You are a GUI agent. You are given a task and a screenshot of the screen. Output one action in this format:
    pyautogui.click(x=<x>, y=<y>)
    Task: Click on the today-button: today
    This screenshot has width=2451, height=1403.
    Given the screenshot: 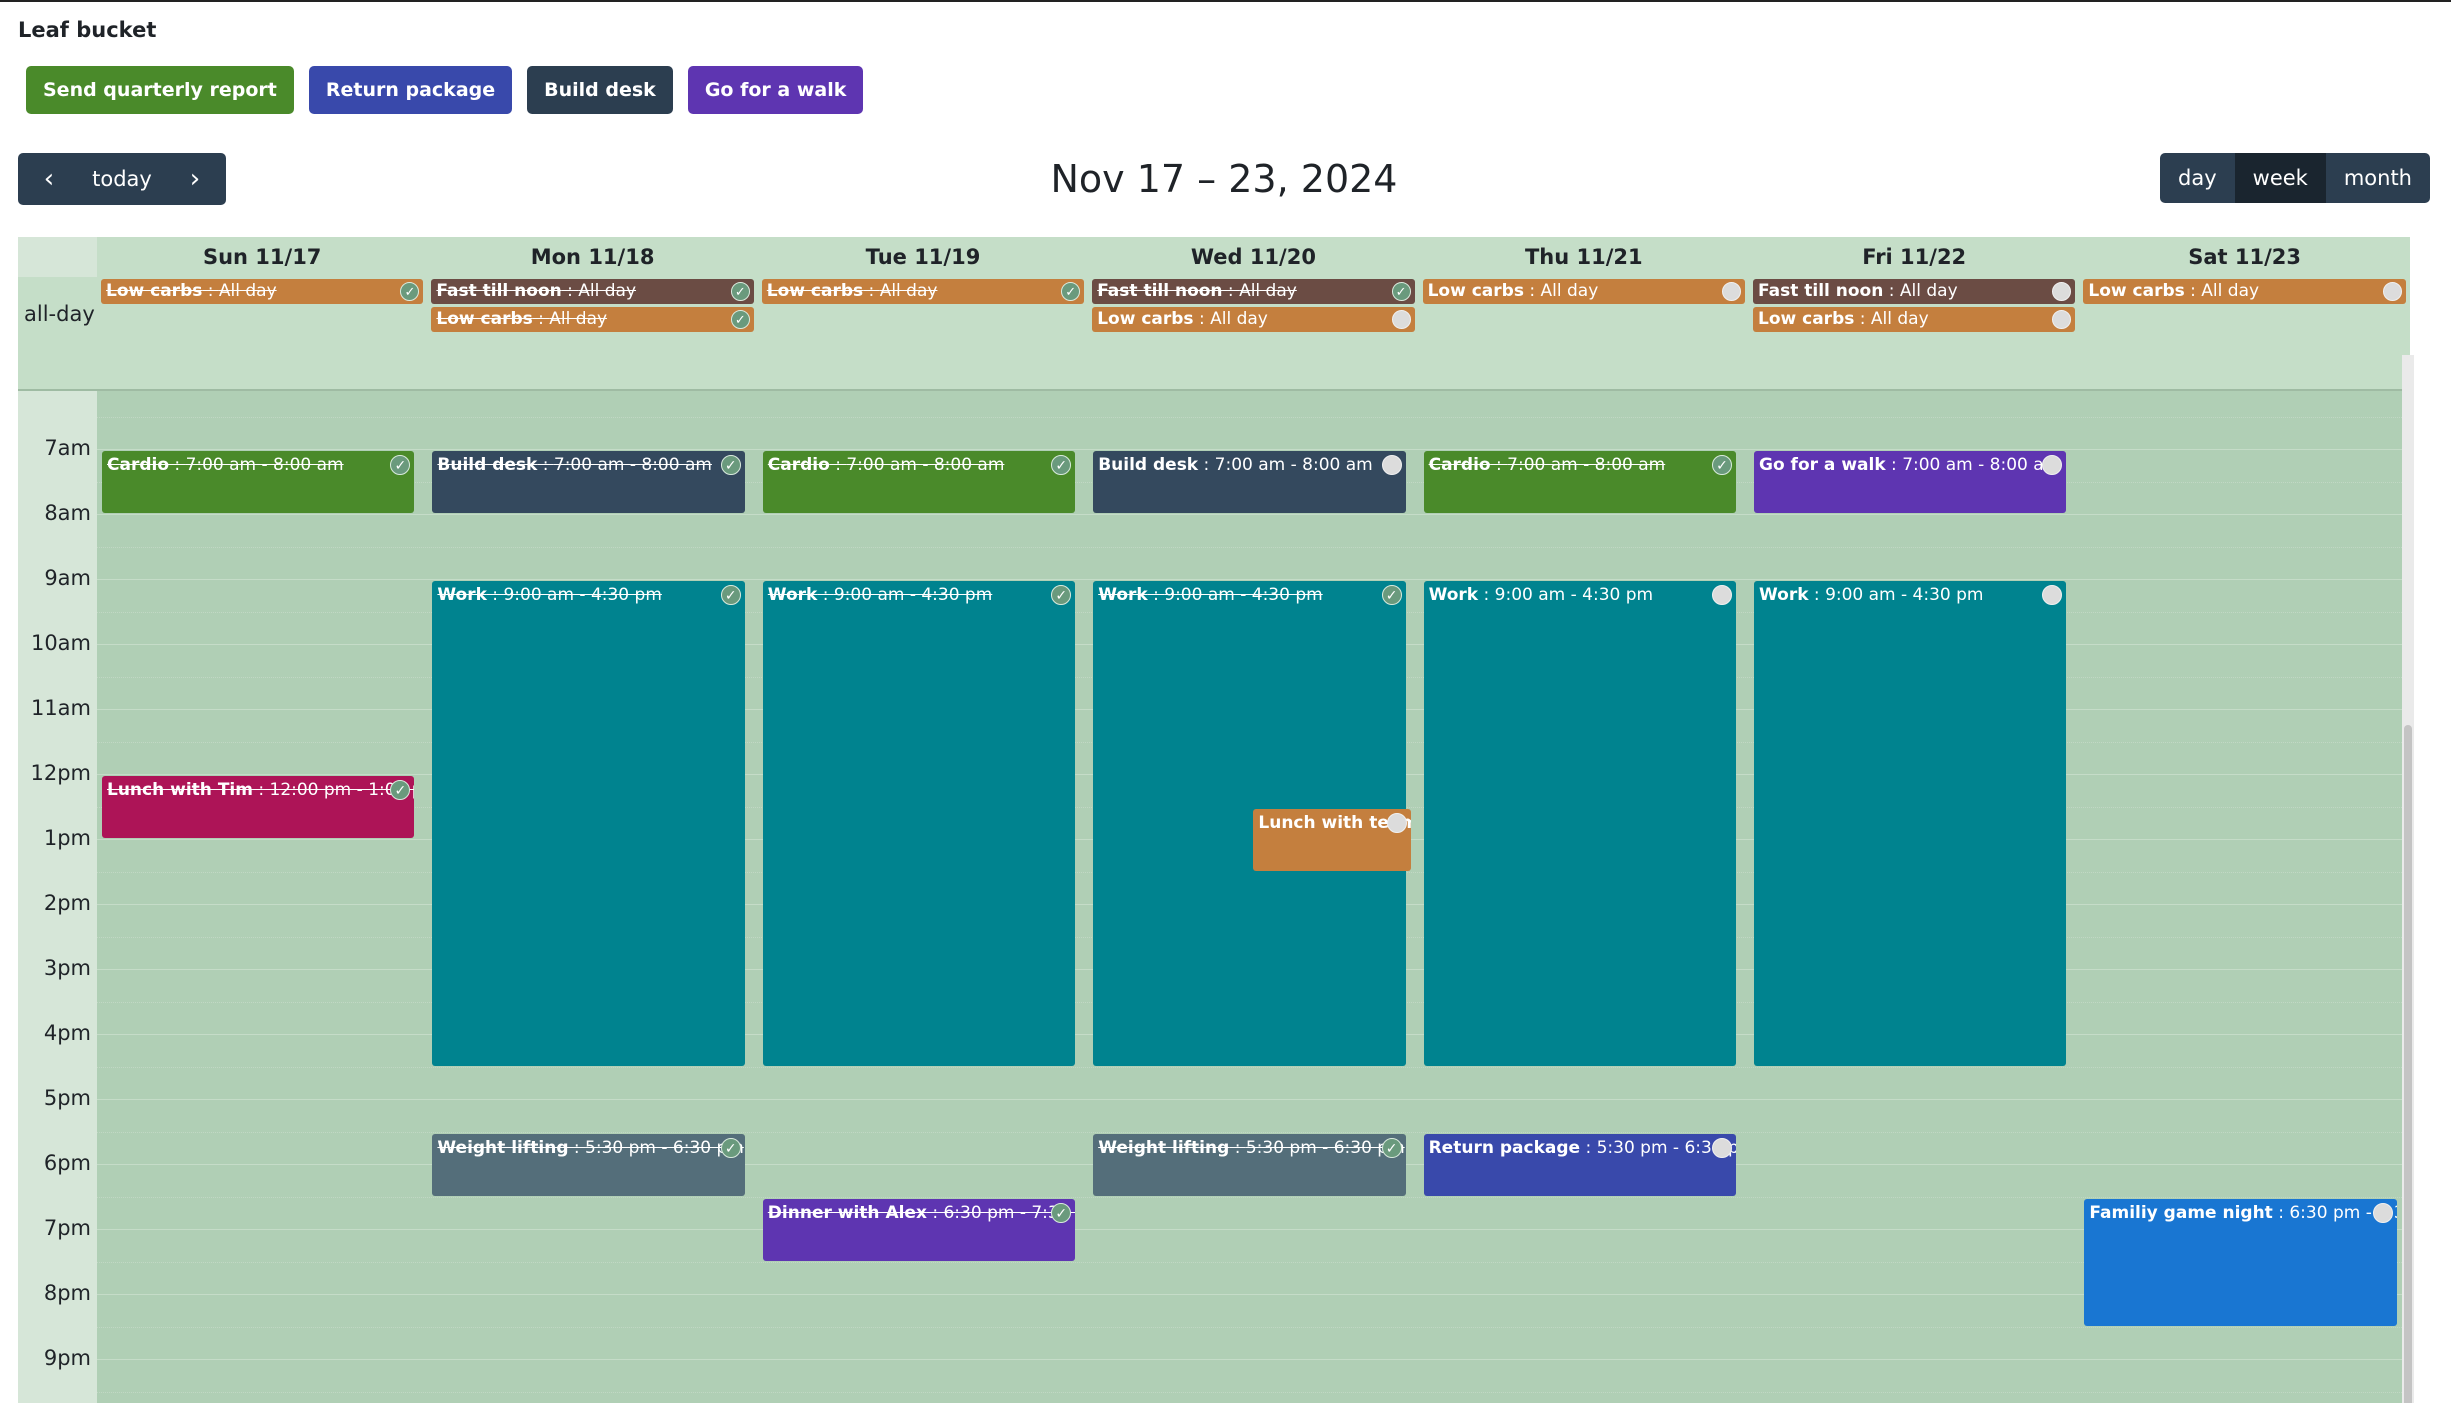 What is the action you would take?
    pyautogui.click(x=122, y=179)
    